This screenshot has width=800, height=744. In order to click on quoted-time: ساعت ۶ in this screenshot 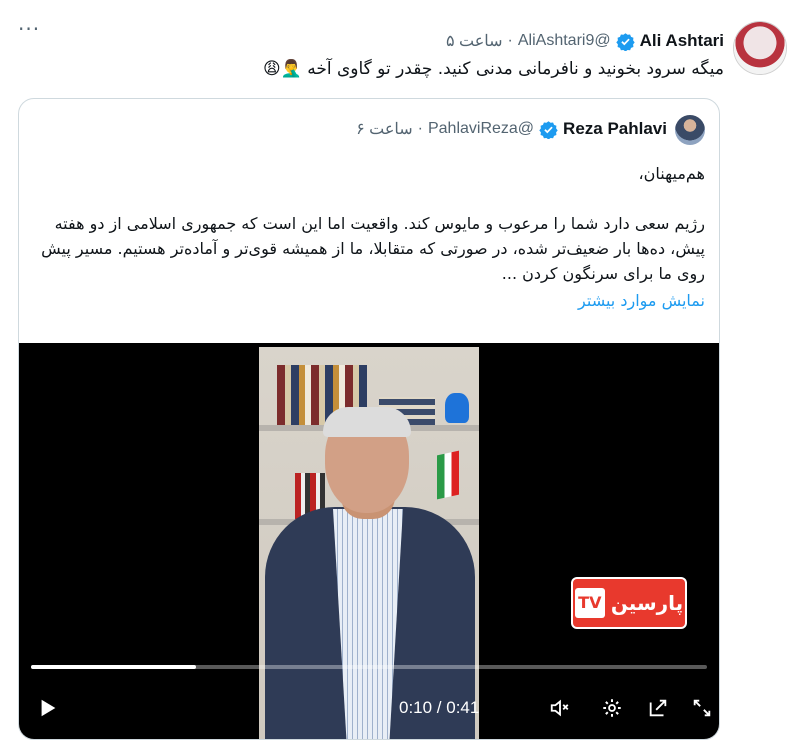, I will do `click(384, 129)`.